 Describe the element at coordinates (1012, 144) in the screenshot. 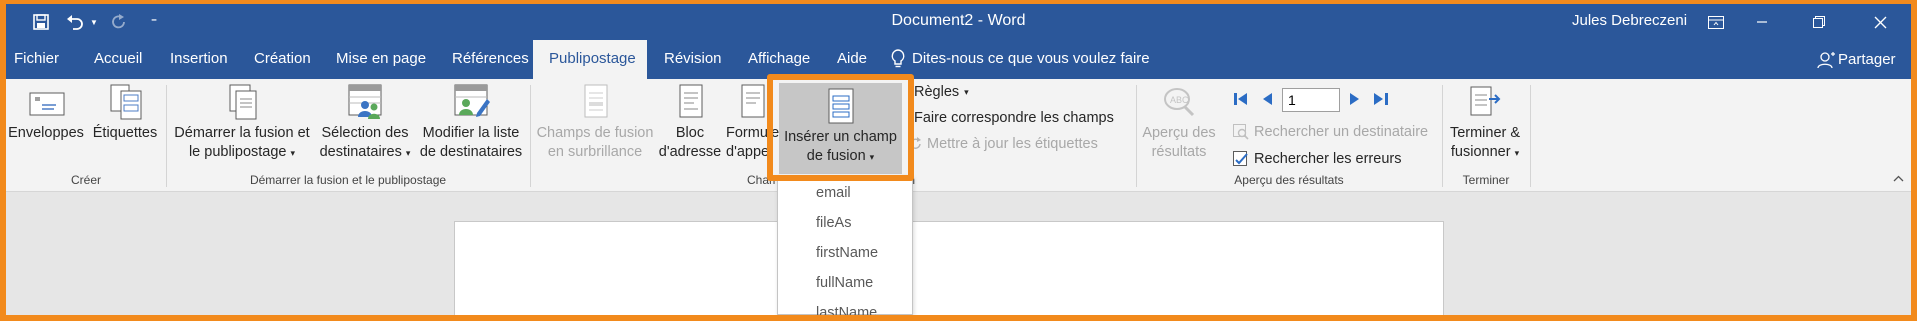

I see `mettre-a-jour-label: Mettre à jour les étiquettes` at that location.